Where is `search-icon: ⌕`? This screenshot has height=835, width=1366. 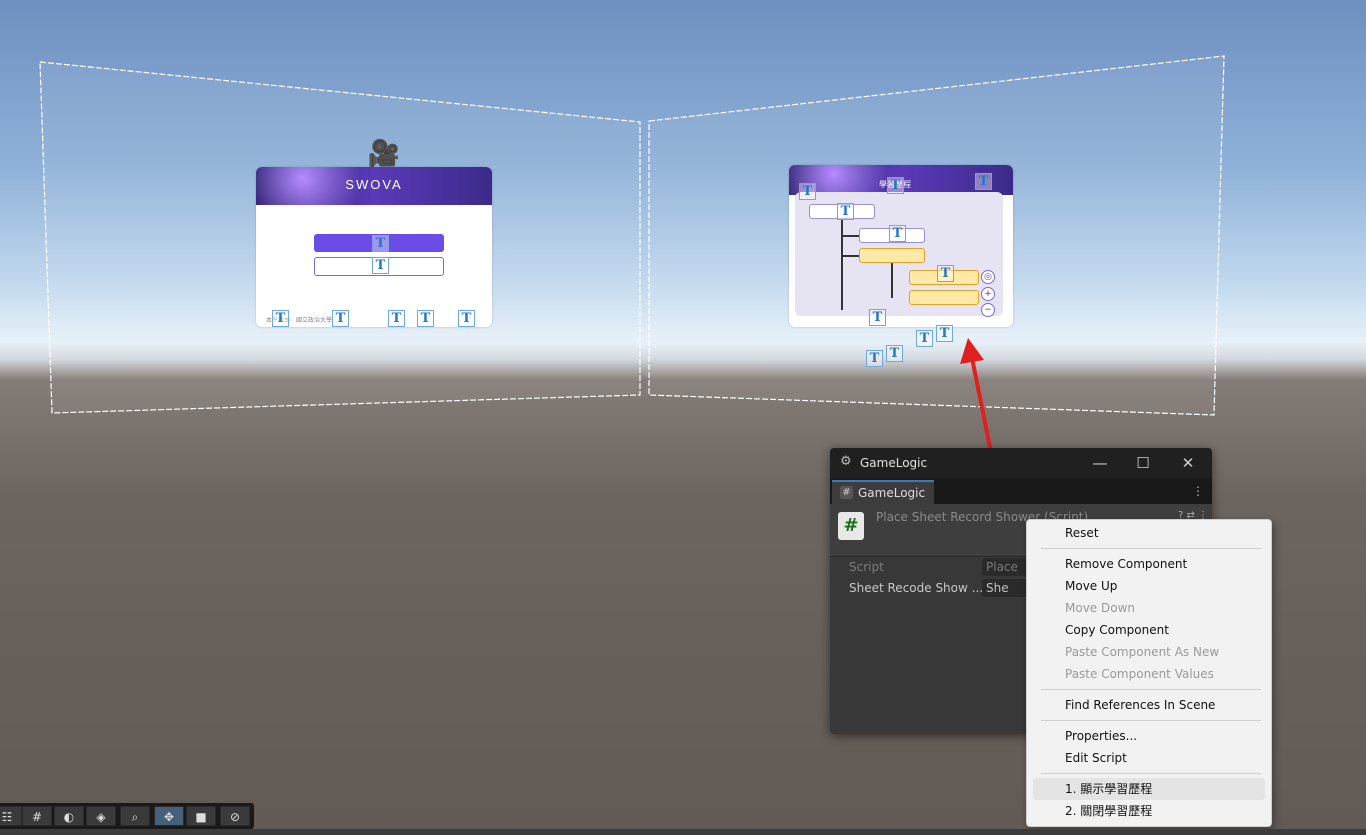 search-icon: ⌕ is located at coordinates (135, 816).